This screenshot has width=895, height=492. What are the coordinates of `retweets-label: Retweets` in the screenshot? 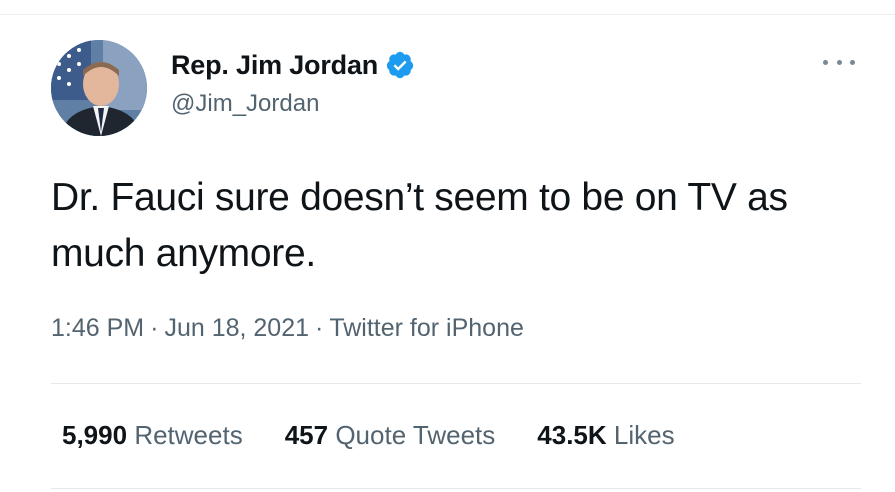 It's located at (188, 435).